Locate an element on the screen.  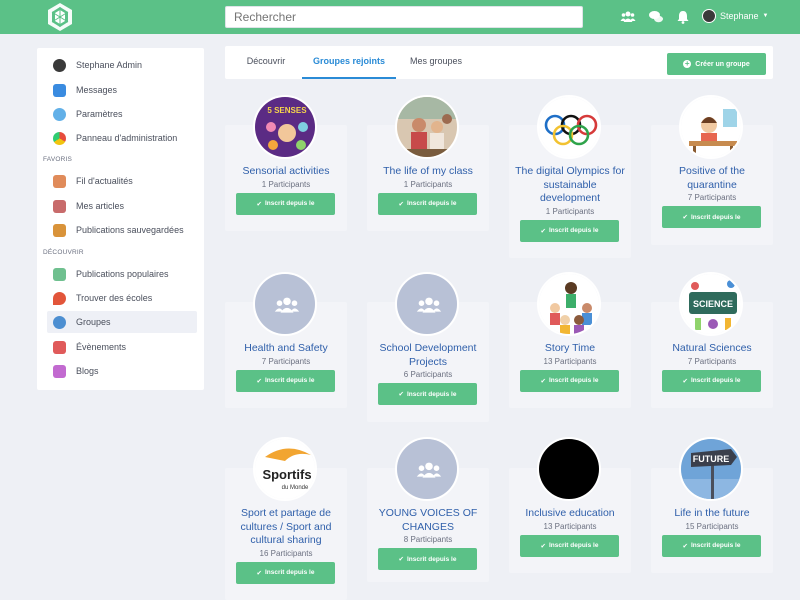
group-image: SCIENCE is located at coordinates (711, 304).